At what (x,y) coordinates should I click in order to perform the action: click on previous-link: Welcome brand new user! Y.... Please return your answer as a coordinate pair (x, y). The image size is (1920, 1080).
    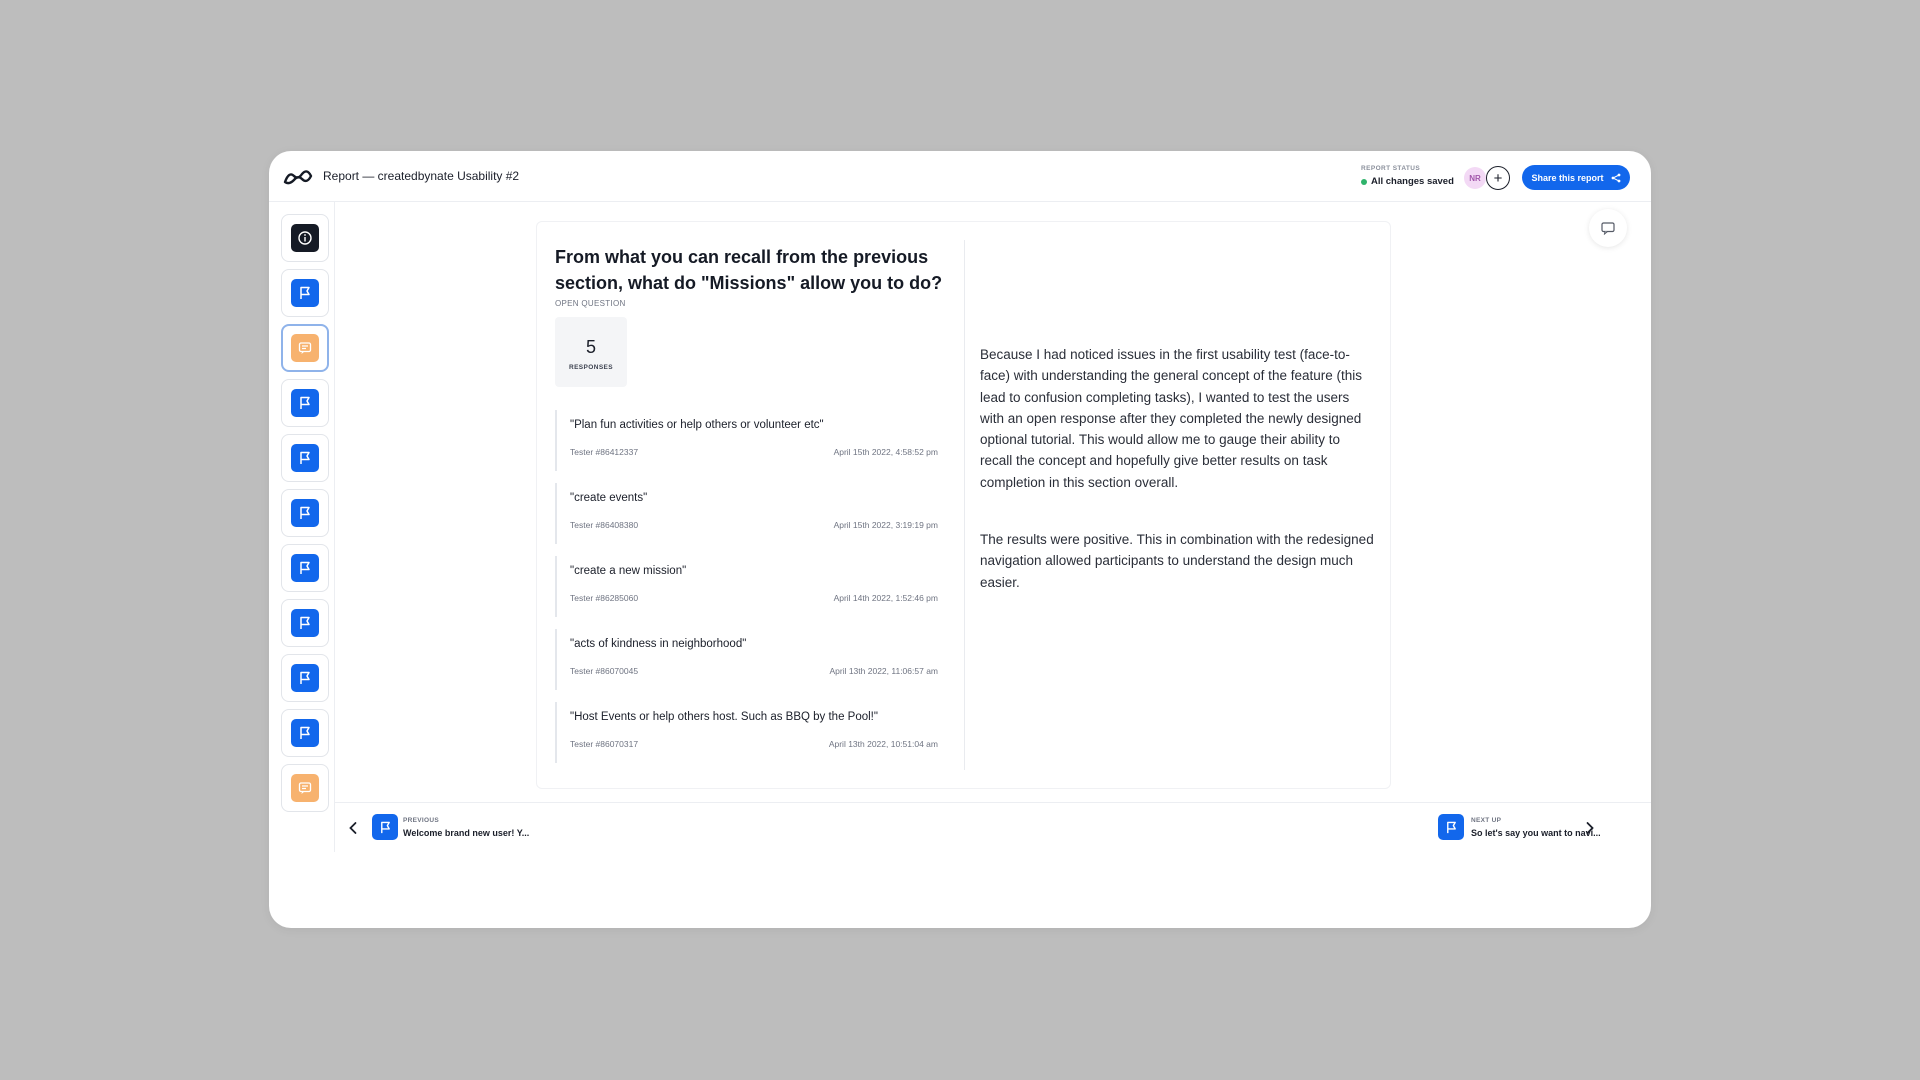
    Looking at the image, I should click on (466, 833).